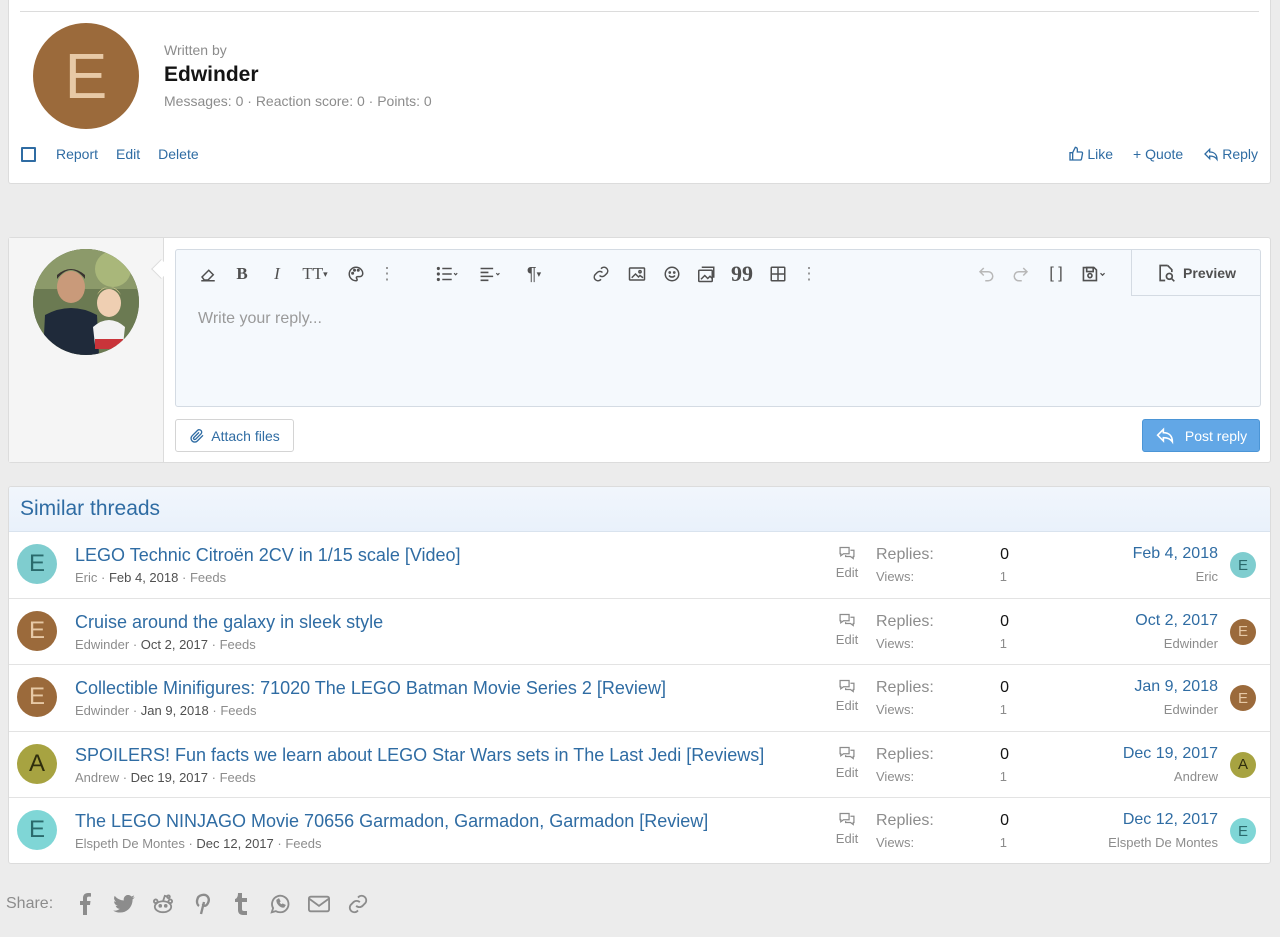 This screenshot has height=937, width=1280. Describe the element at coordinates (201, 904) in the screenshot. I see `pinterest-icon` at that location.